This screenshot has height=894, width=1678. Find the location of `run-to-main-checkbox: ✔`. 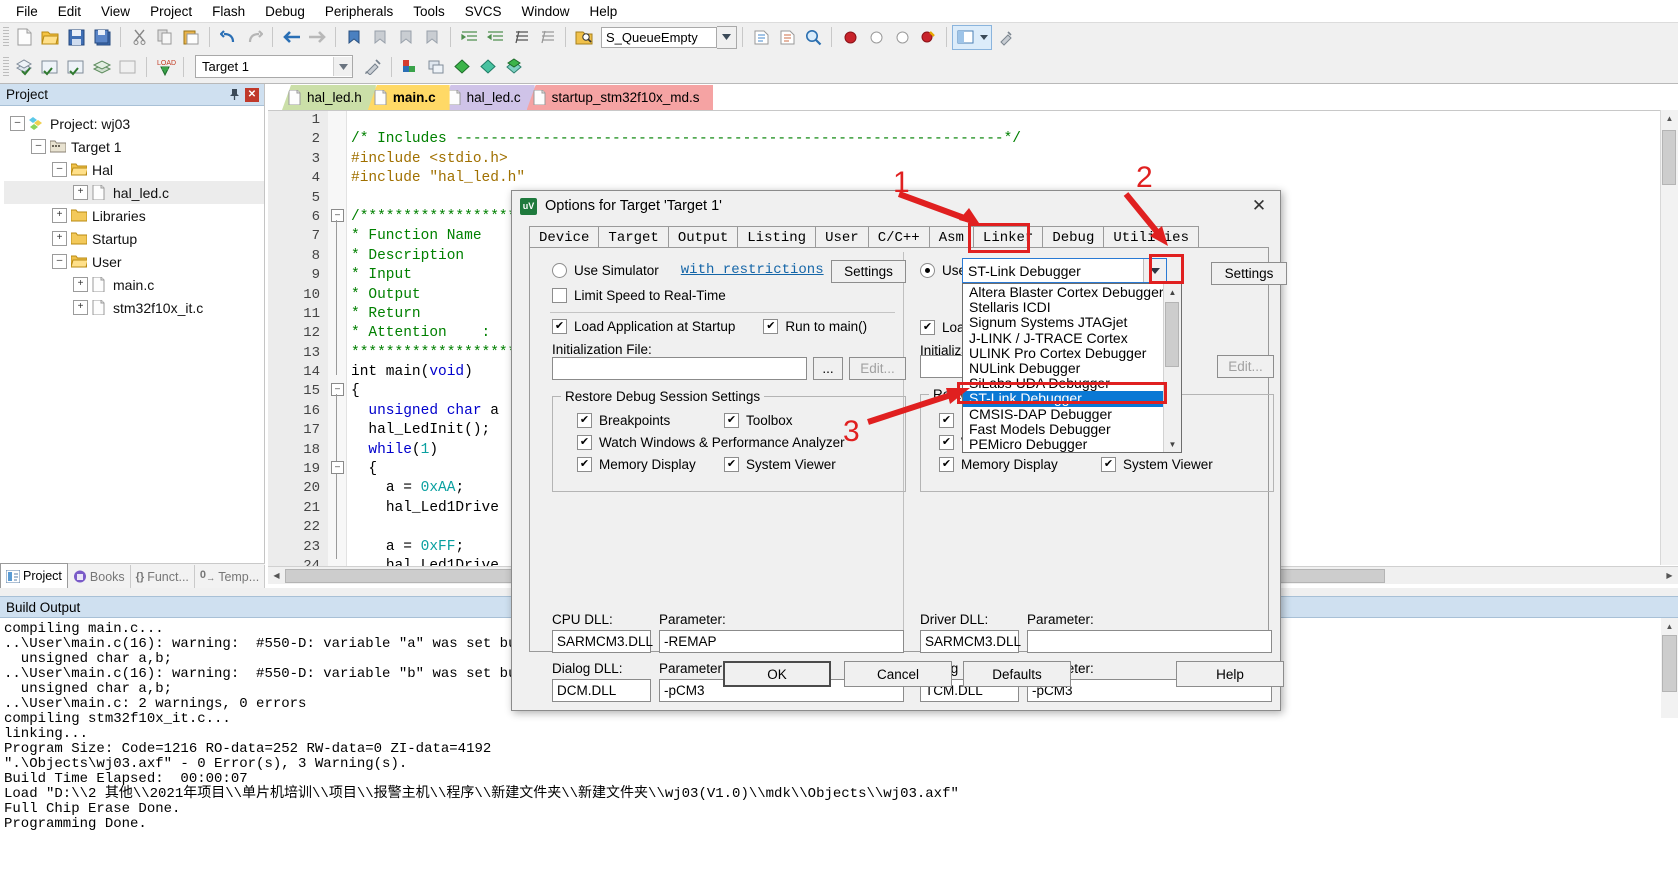

run-to-main-checkbox: ✔ is located at coordinates (771, 326).